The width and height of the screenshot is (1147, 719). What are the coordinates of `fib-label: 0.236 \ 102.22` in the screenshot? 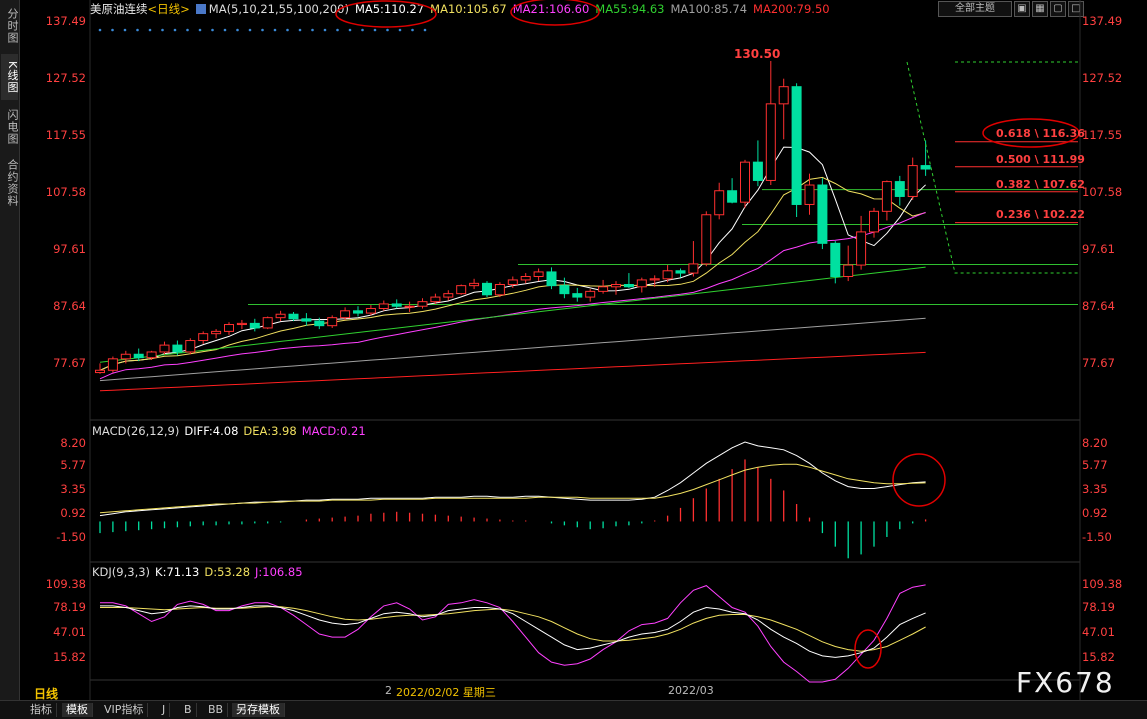 It's located at (1040, 214).